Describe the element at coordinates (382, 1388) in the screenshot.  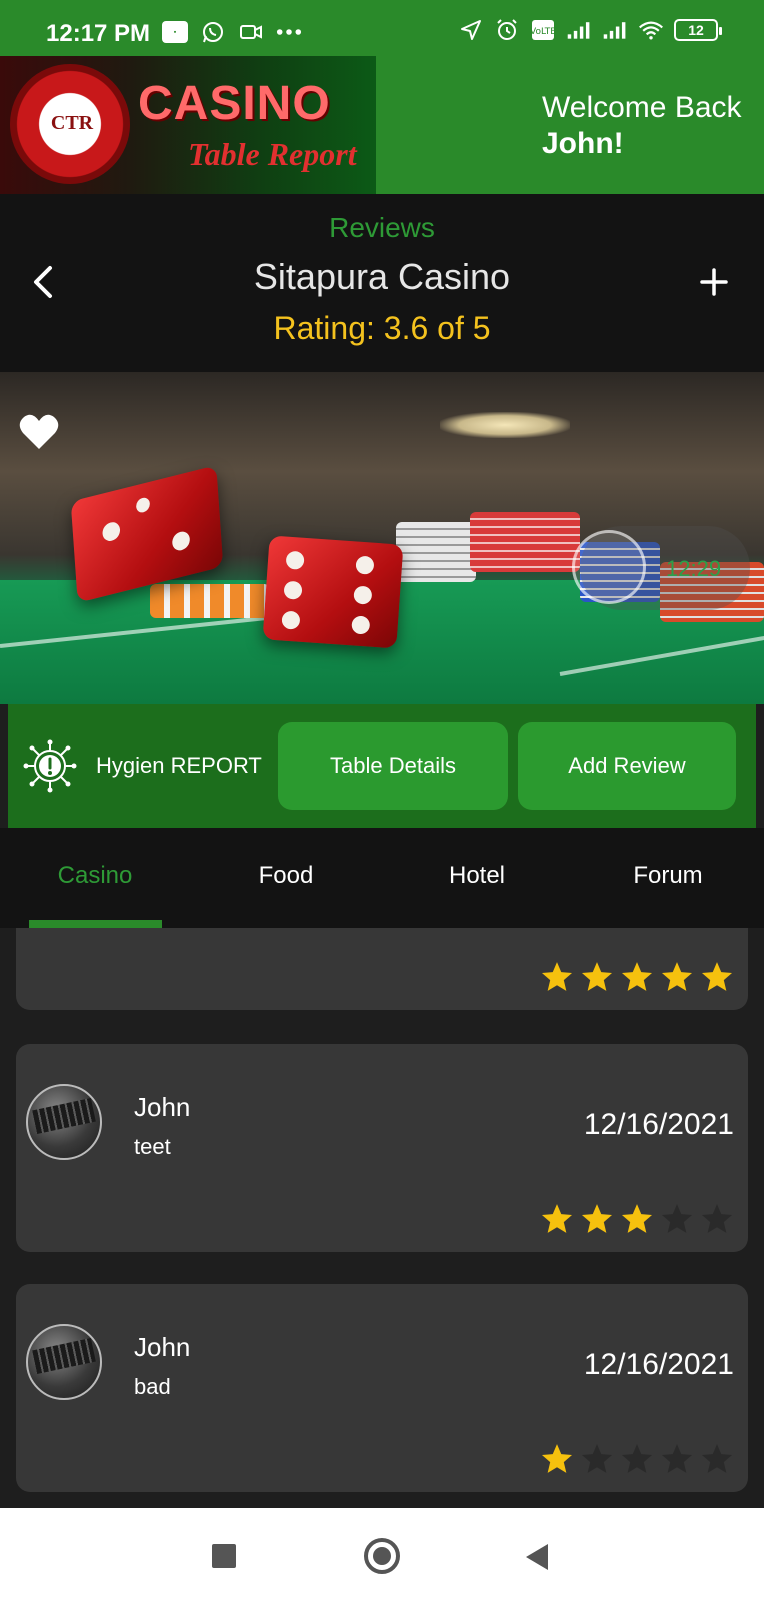
I see `review-card: John bad 12/16/2021` at that location.